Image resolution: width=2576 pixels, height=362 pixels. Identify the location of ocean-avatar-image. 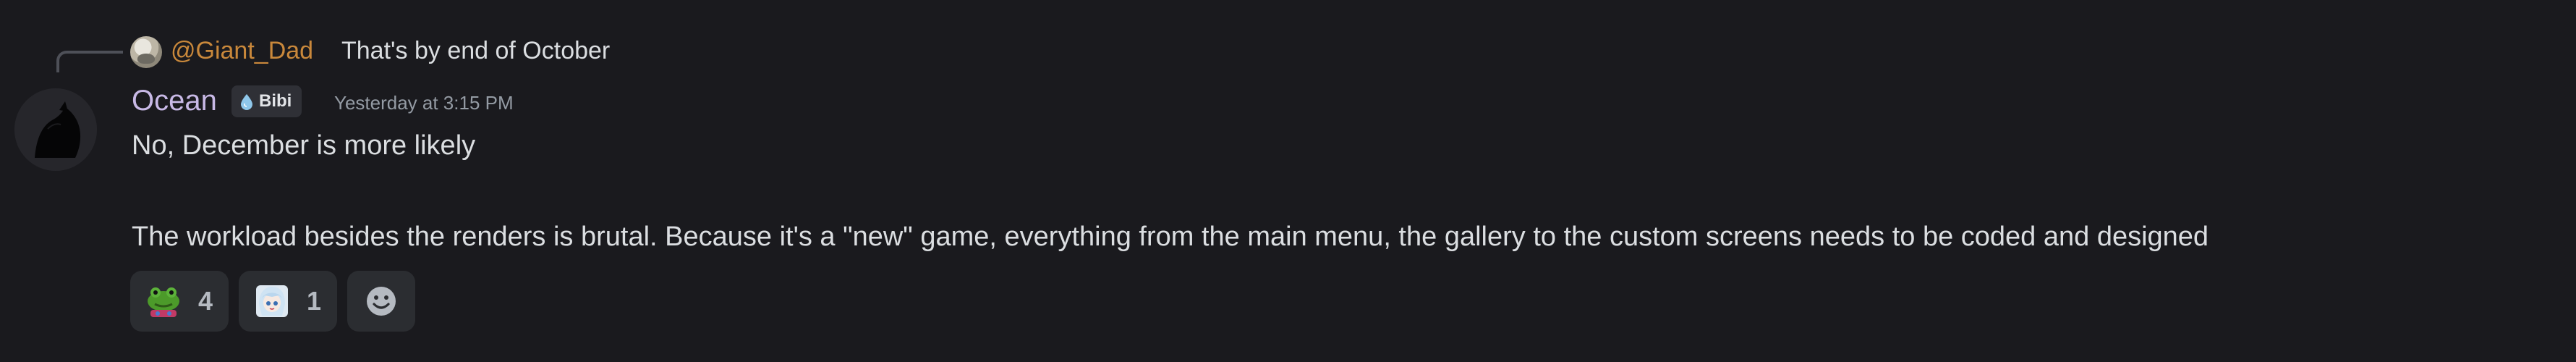
(55, 129).